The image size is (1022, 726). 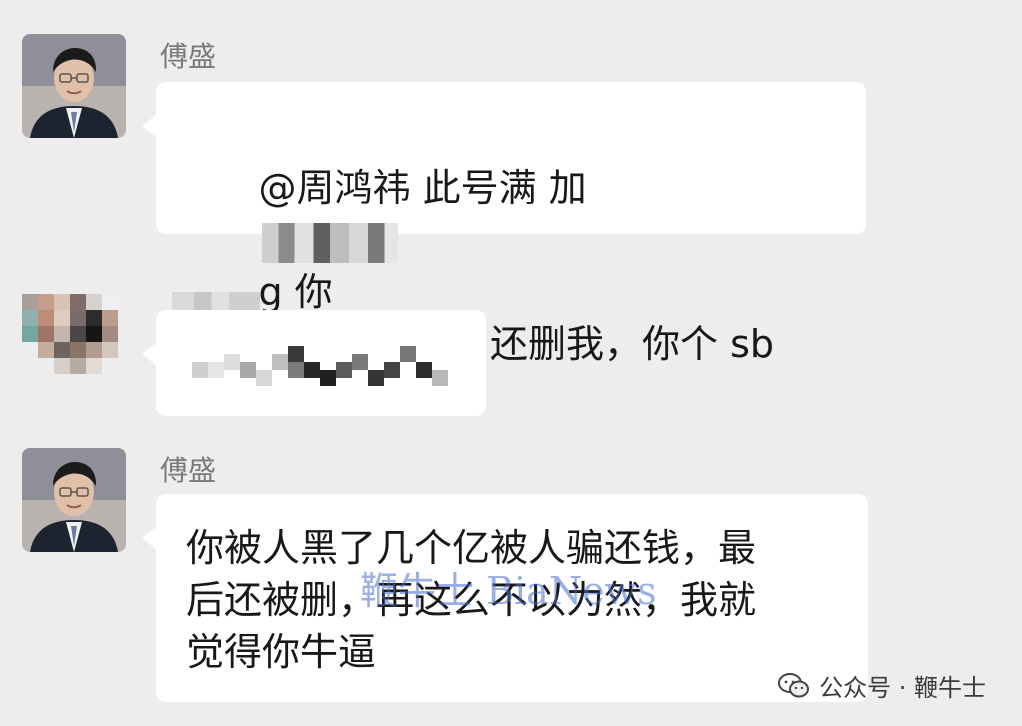 What do you see at coordinates (422, 188) in the screenshot?
I see `message-text-part: @周鸿祎 此号满 加` at bounding box center [422, 188].